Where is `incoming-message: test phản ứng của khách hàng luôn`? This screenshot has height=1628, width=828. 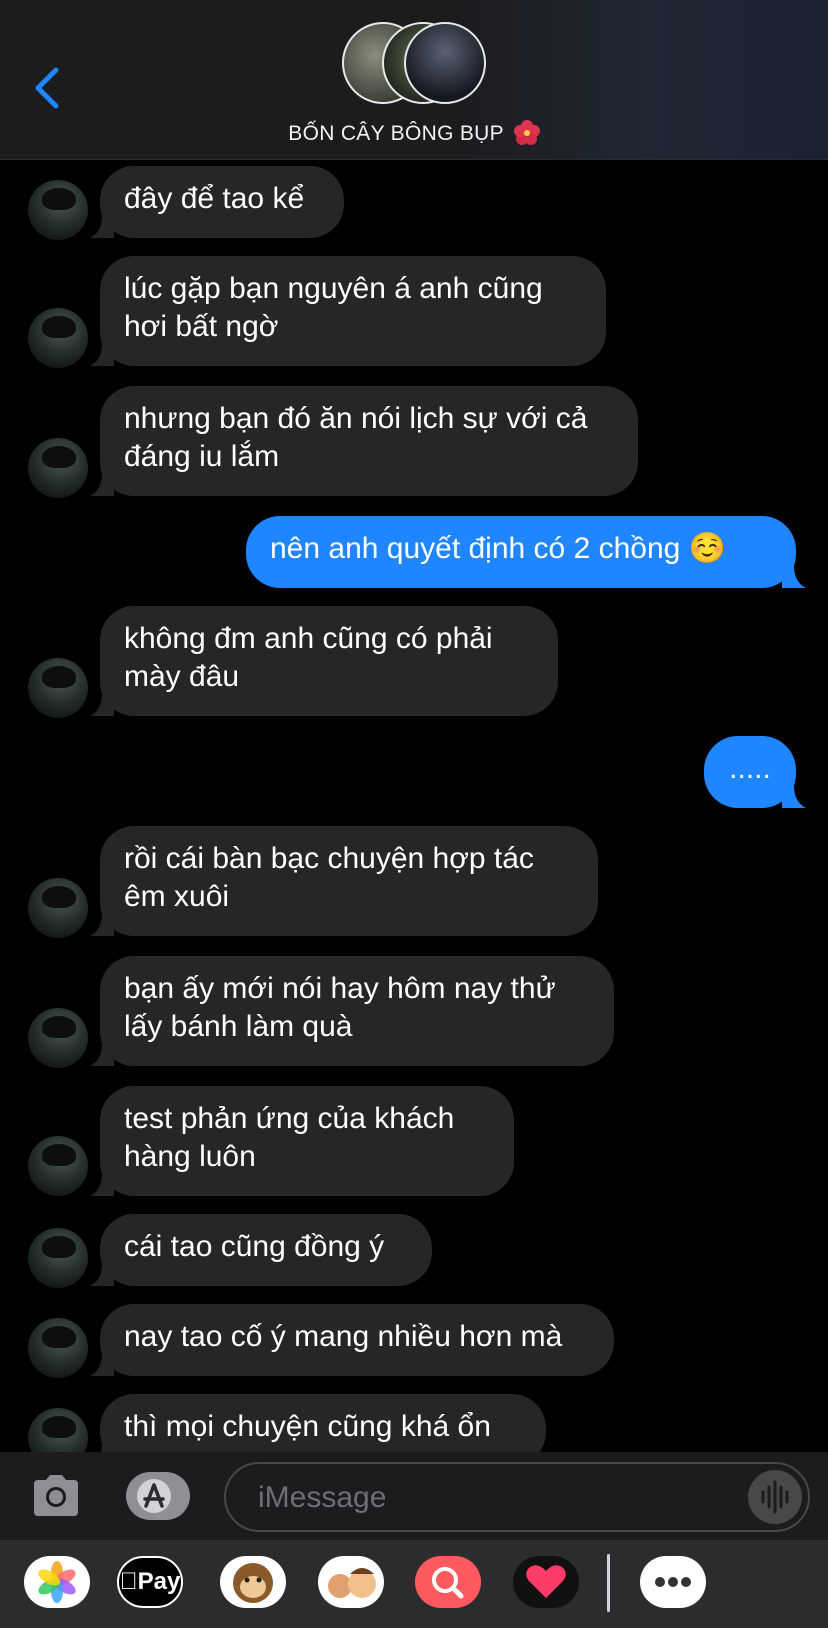
incoming-message: test phản ứng của khách hàng luôn is located at coordinates (302, 1141).